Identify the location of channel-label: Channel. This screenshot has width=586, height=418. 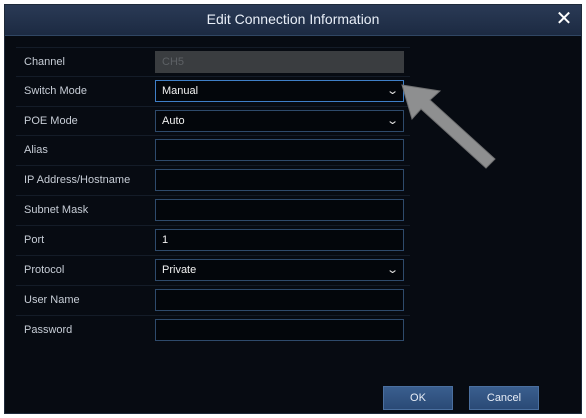
(44, 62).